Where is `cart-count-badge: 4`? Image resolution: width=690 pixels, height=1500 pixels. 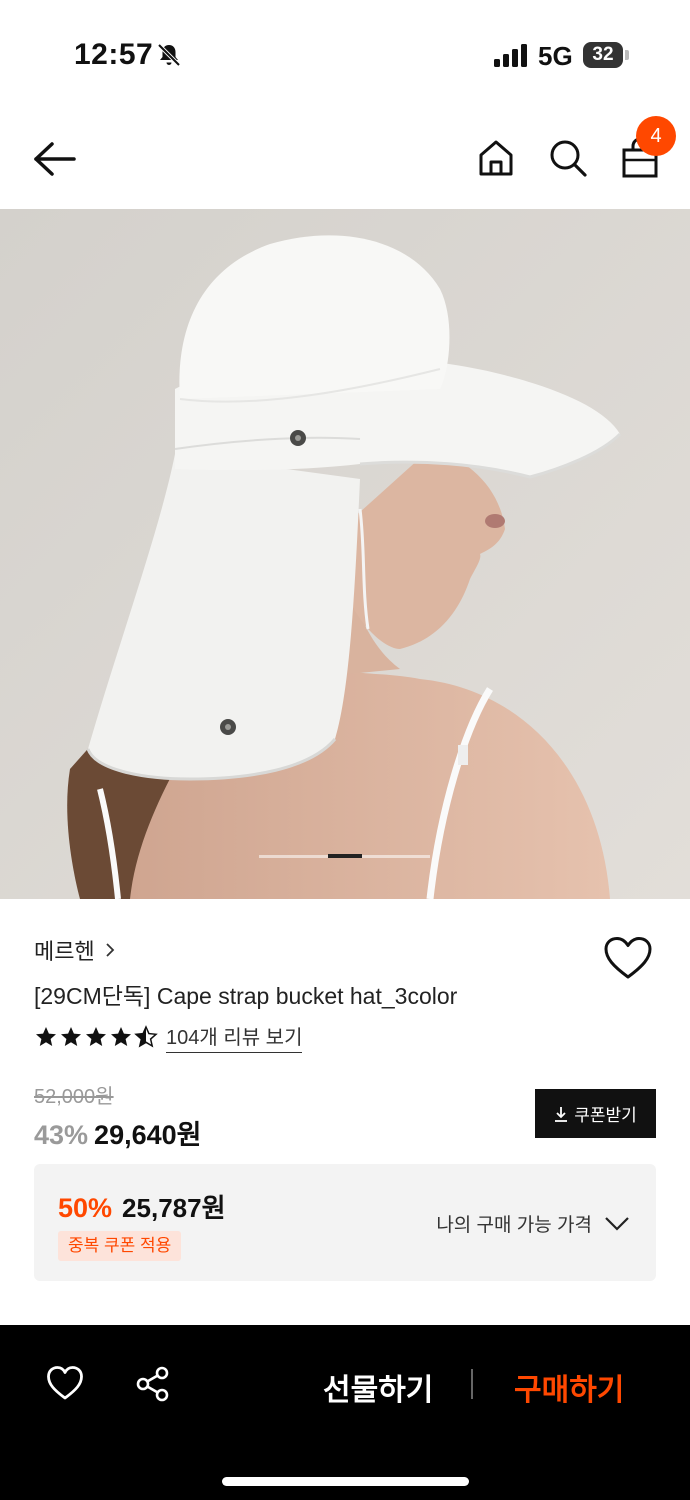 cart-count-badge: 4 is located at coordinates (656, 136).